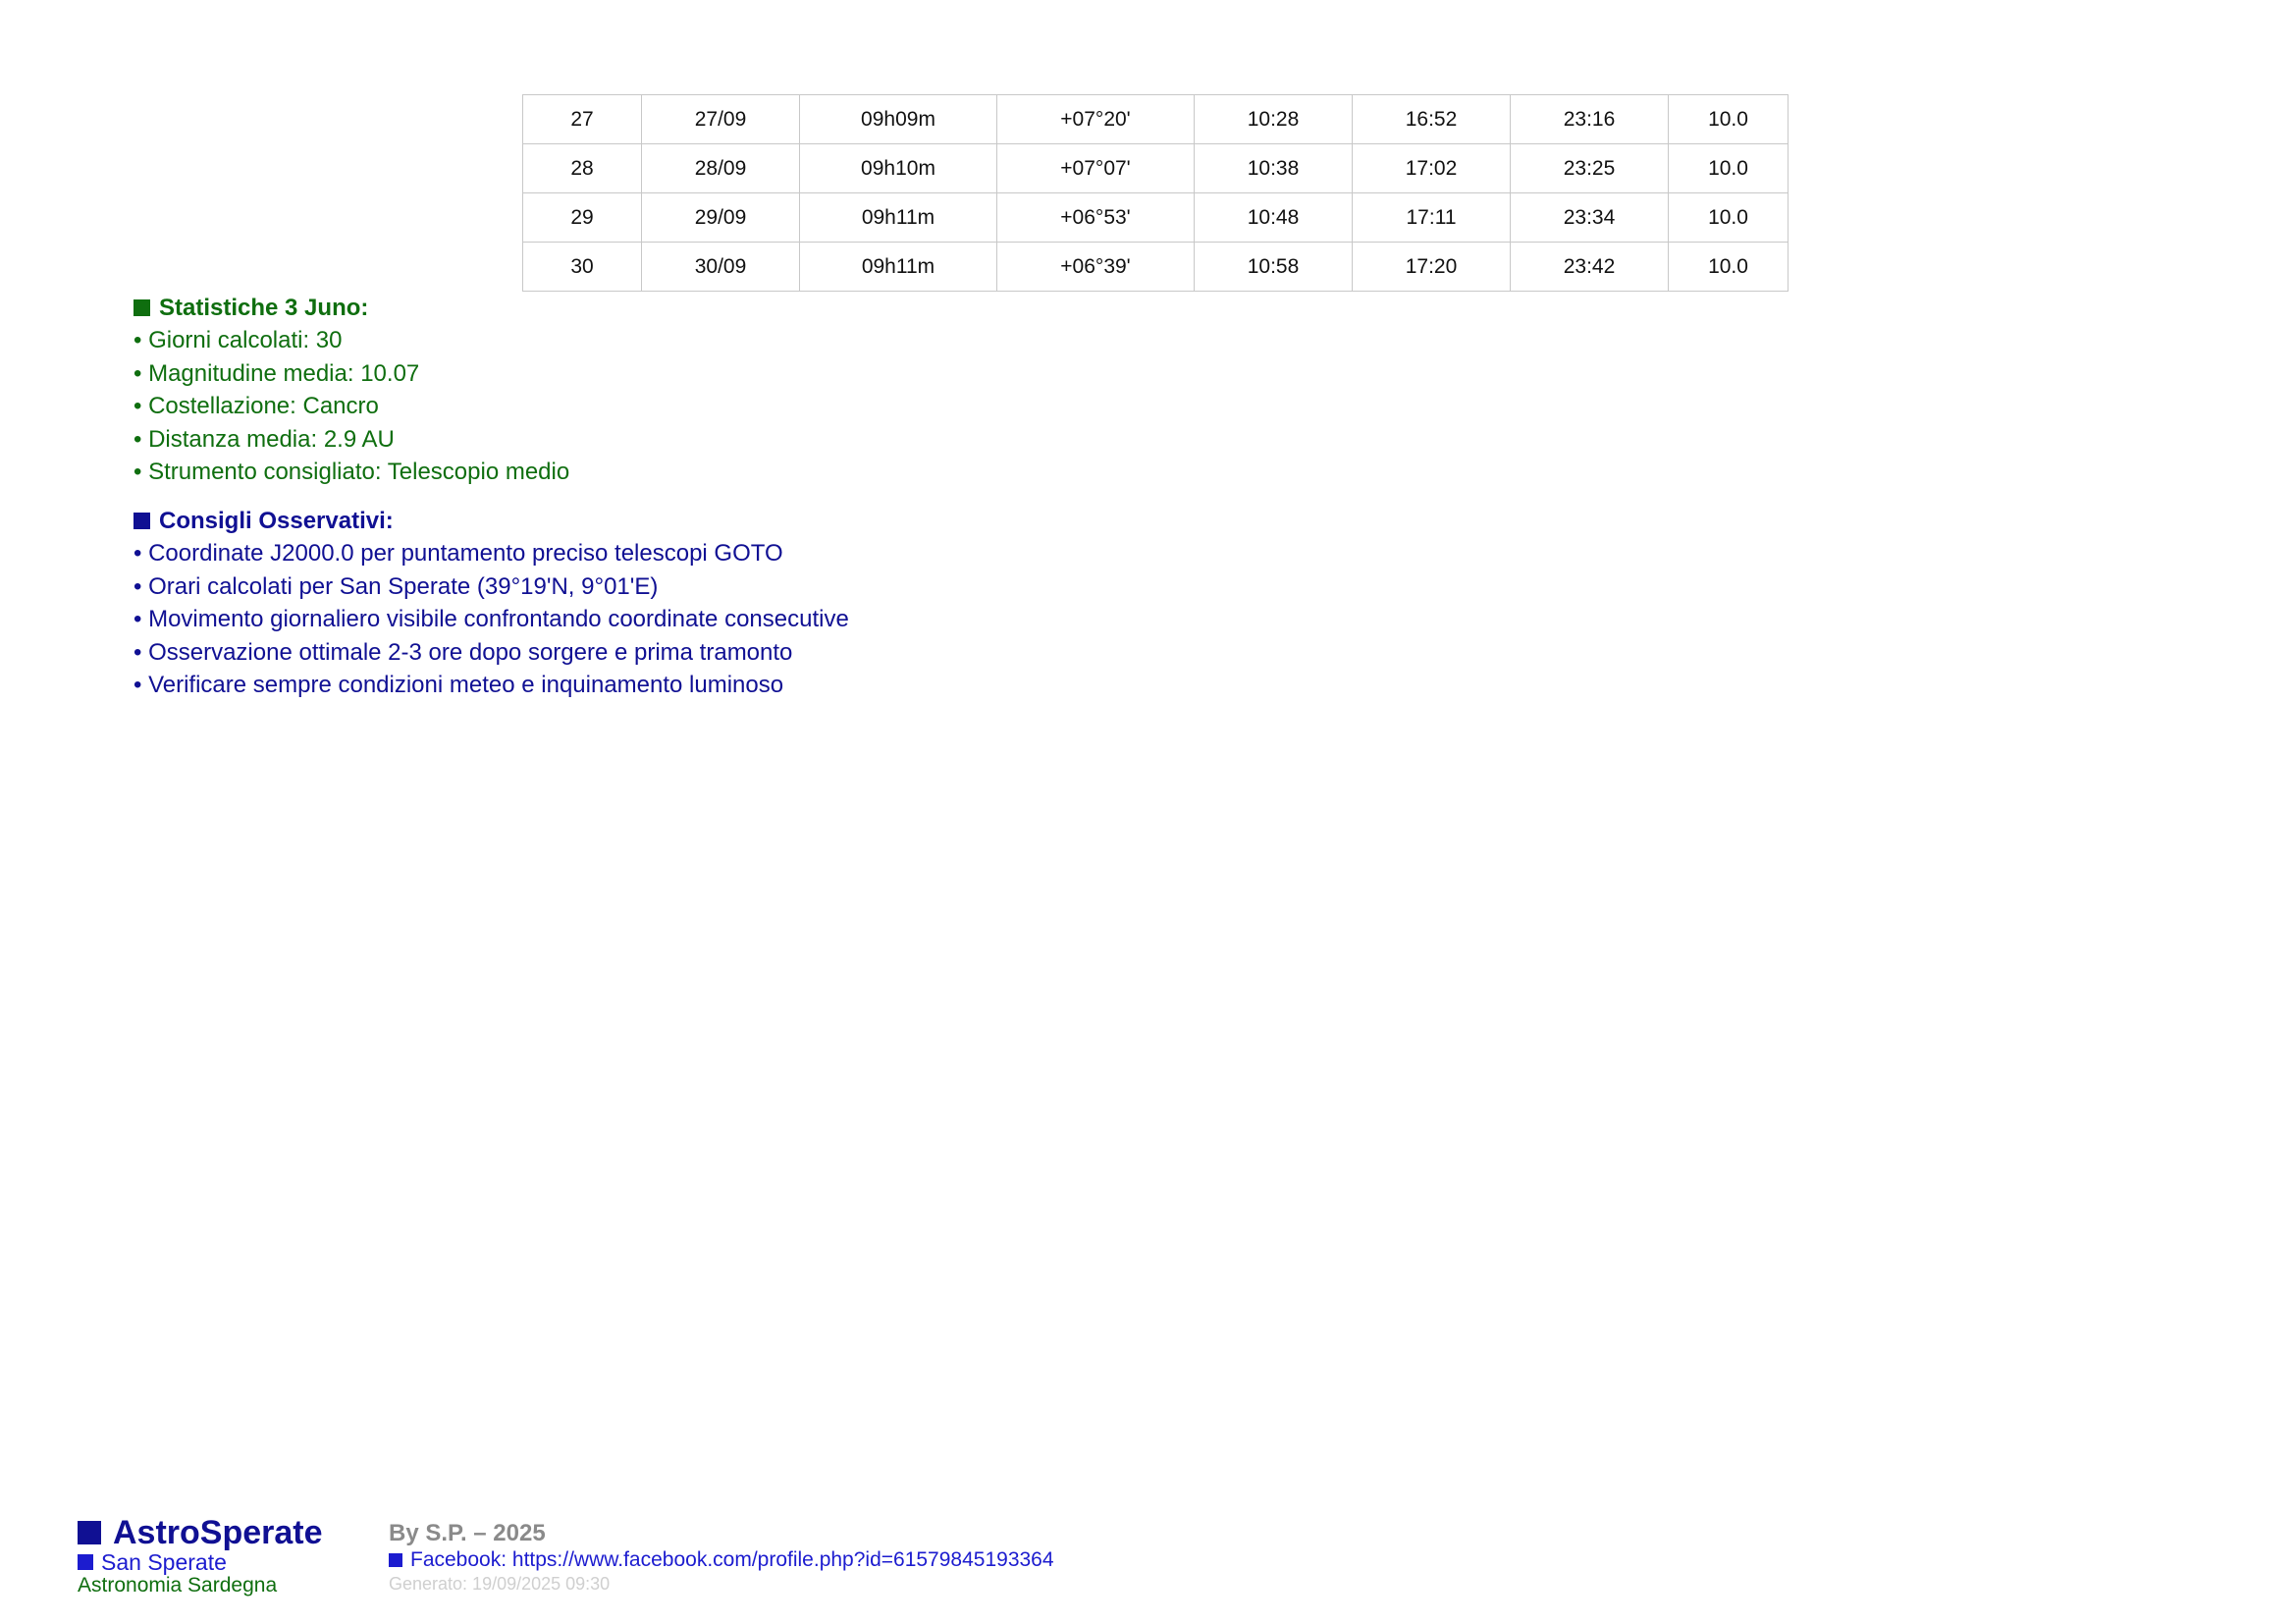 The image size is (2296, 1624). I want to click on statistics-heading: Statistiche 3 Juno:, so click(351, 308).